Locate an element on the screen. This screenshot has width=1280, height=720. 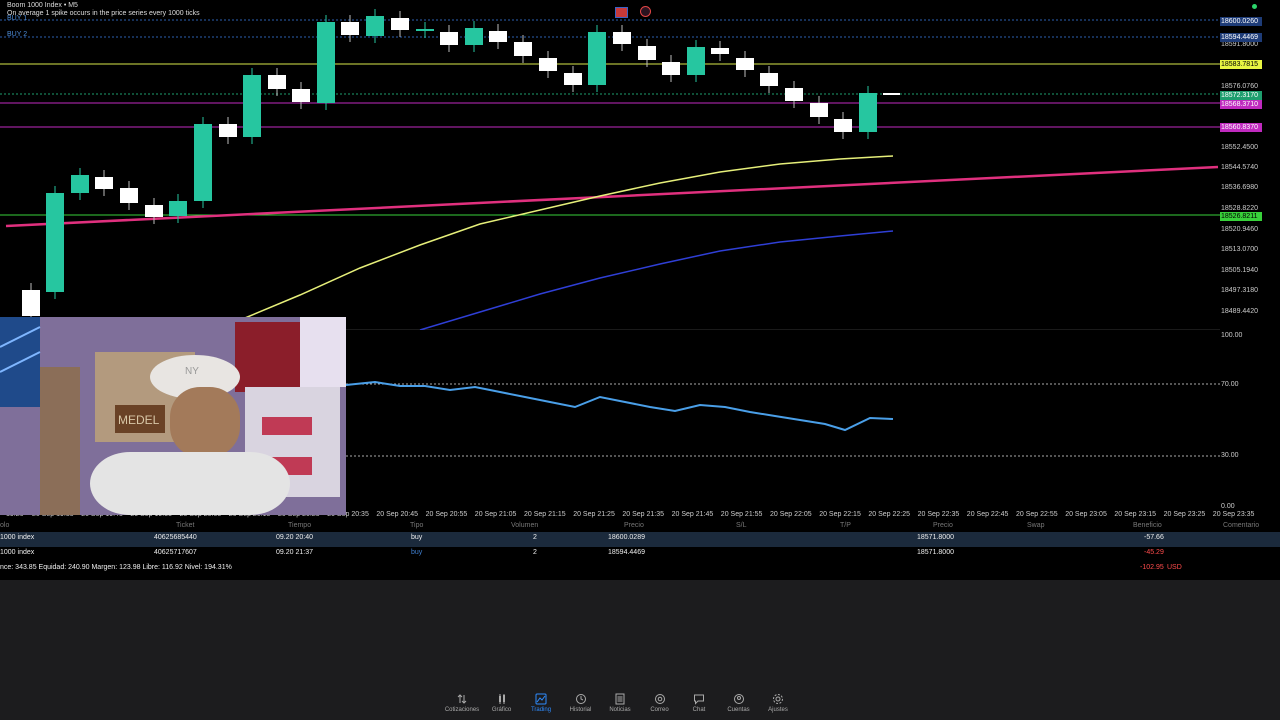
tab-label: Cuentas is located at coordinates (738, 710).